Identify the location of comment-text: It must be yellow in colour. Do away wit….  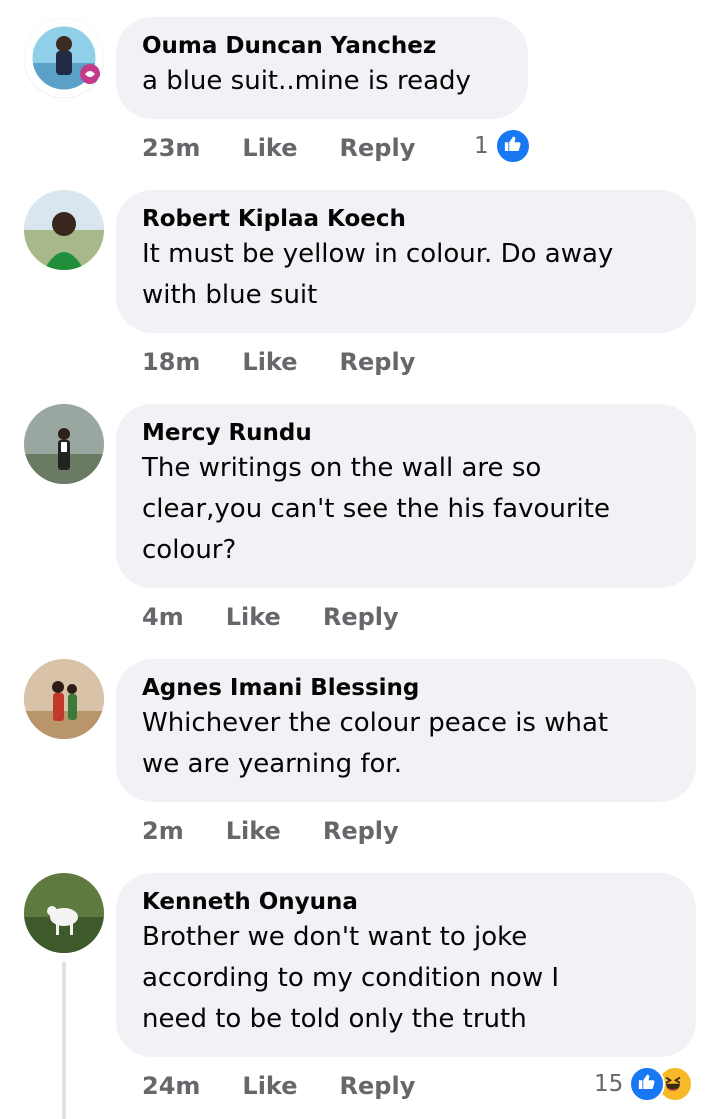
(378, 274).